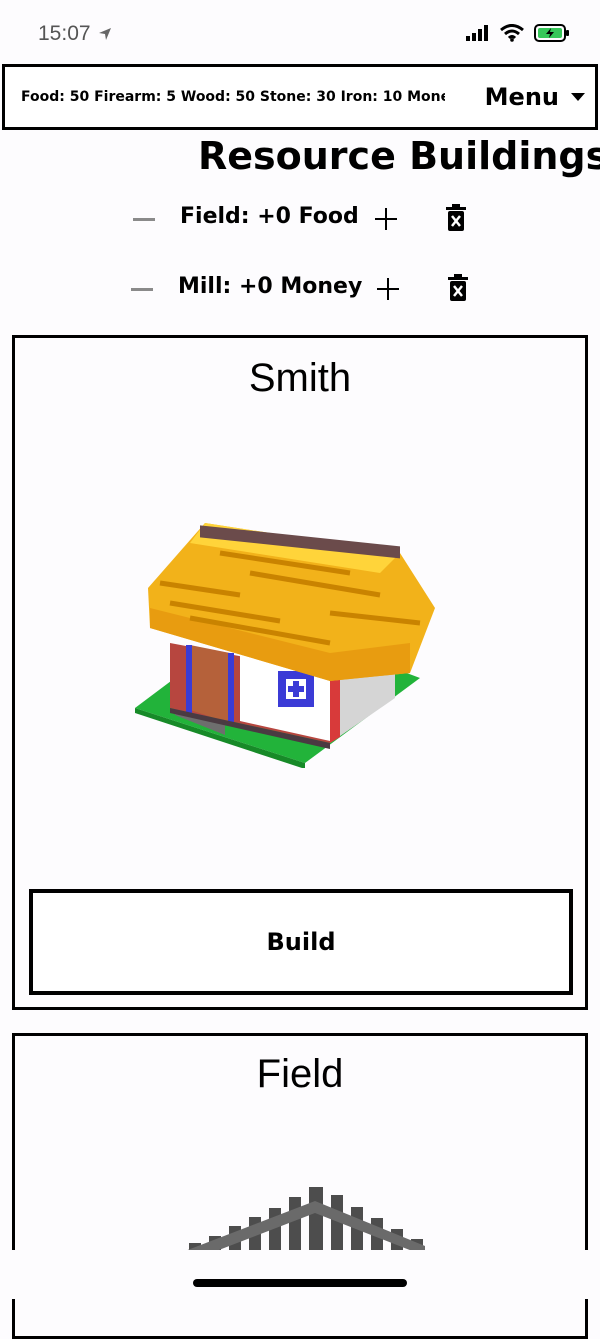 Image resolution: width=600 pixels, height=1339 pixels. I want to click on bottom-safe-area, so click(300, 1274).